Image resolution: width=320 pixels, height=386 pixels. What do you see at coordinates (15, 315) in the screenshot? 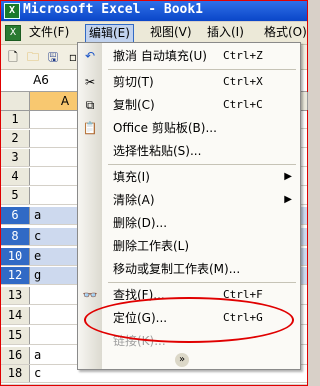
I see `row-header: 14` at bounding box center [15, 315].